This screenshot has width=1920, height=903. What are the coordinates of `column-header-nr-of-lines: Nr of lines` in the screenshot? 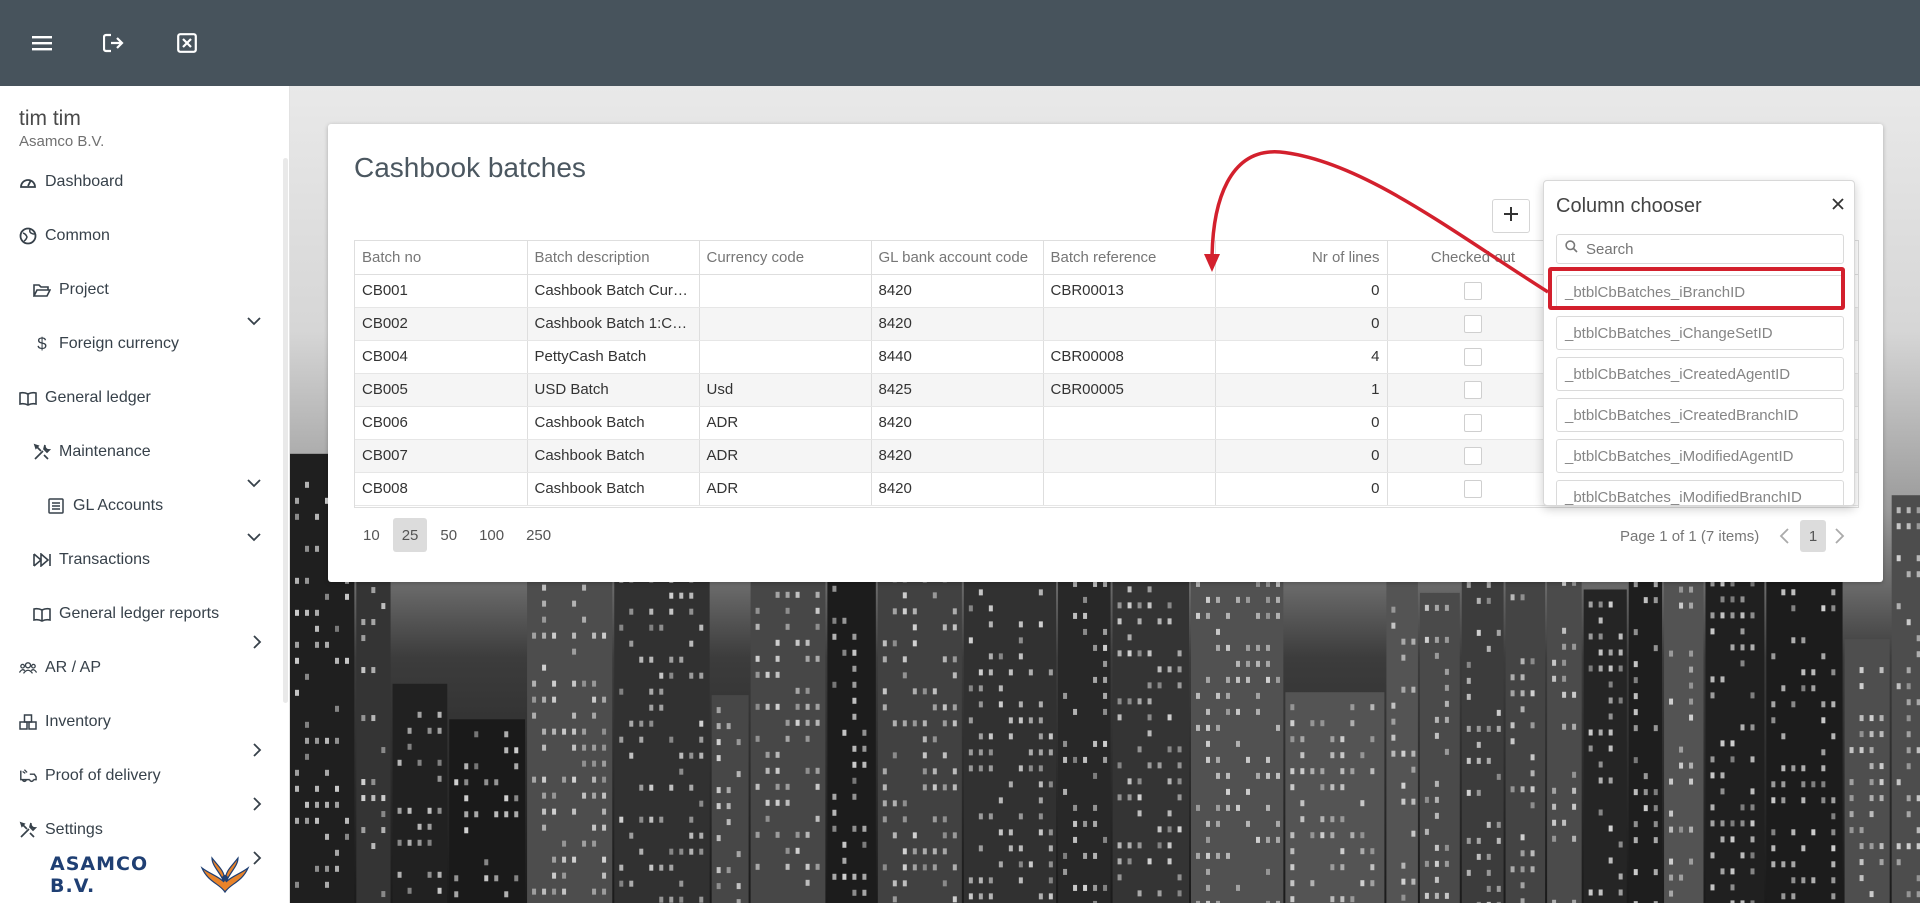 It's located at (1301, 258).